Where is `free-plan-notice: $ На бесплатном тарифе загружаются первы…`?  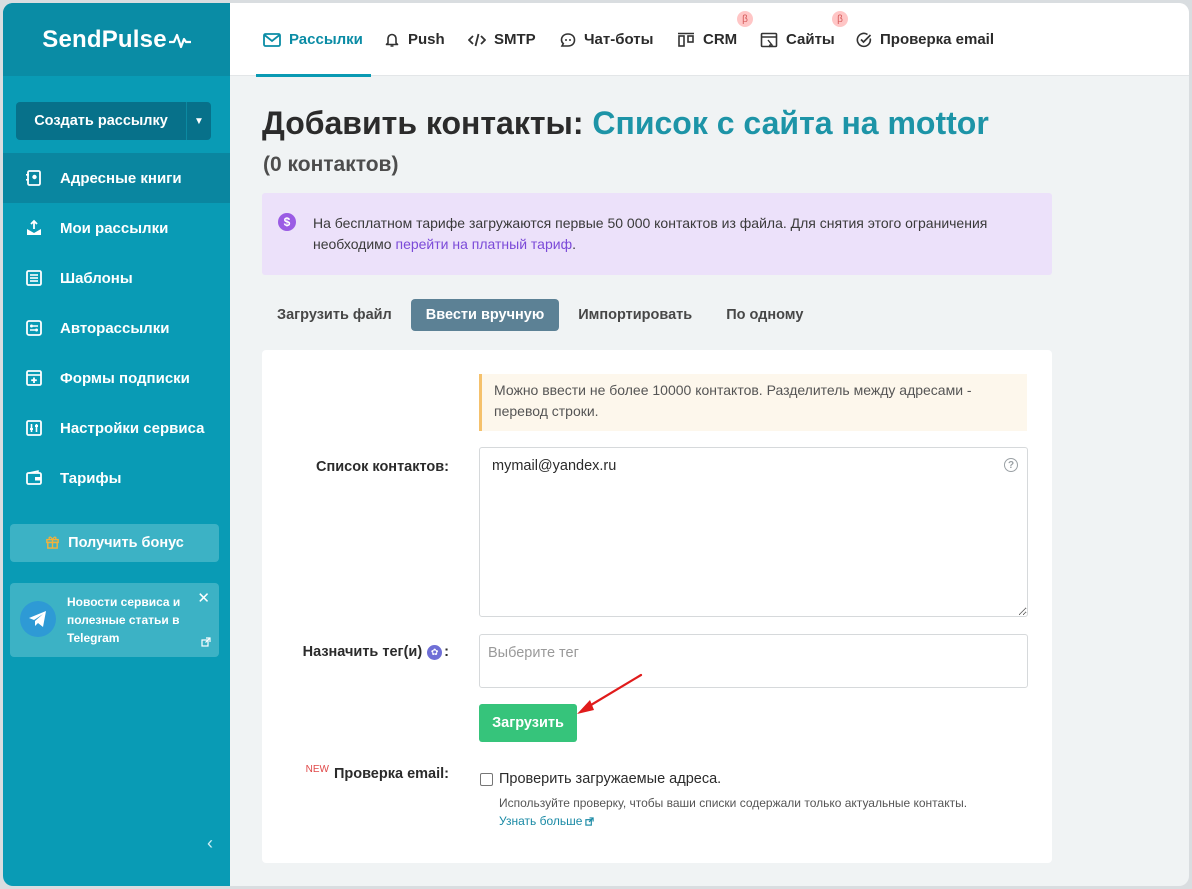
free-plan-notice: $ На бесплатном тарифе загружаются первы… is located at coordinates (657, 234).